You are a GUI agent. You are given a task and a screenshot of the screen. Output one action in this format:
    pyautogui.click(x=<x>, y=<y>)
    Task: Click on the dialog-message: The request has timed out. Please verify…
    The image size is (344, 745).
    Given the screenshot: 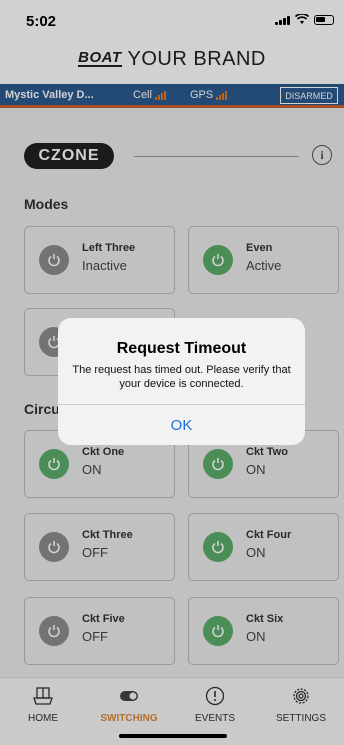 What is the action you would take?
    pyautogui.click(x=181, y=377)
    